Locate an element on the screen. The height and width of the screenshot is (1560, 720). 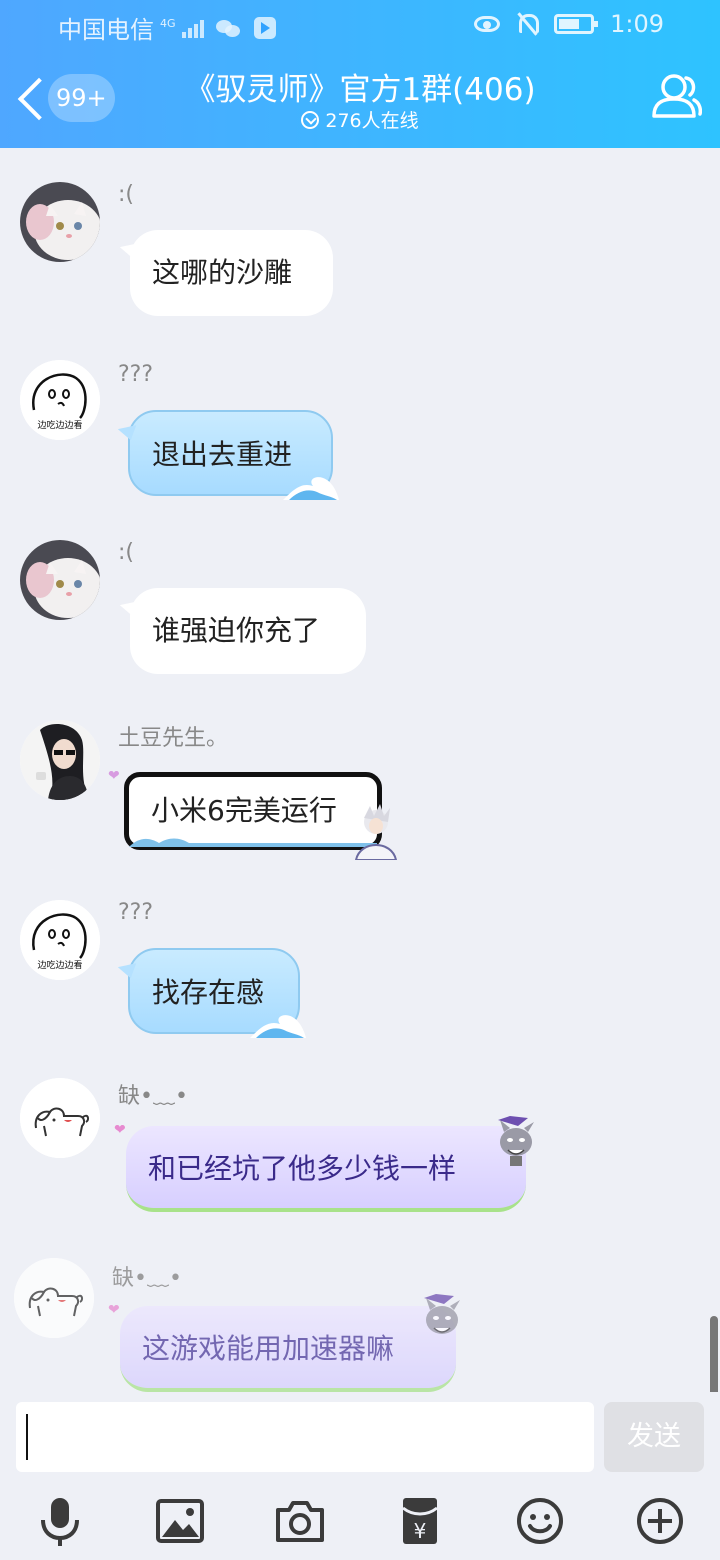
eye-comfort-icon is located at coordinates (487, 24).